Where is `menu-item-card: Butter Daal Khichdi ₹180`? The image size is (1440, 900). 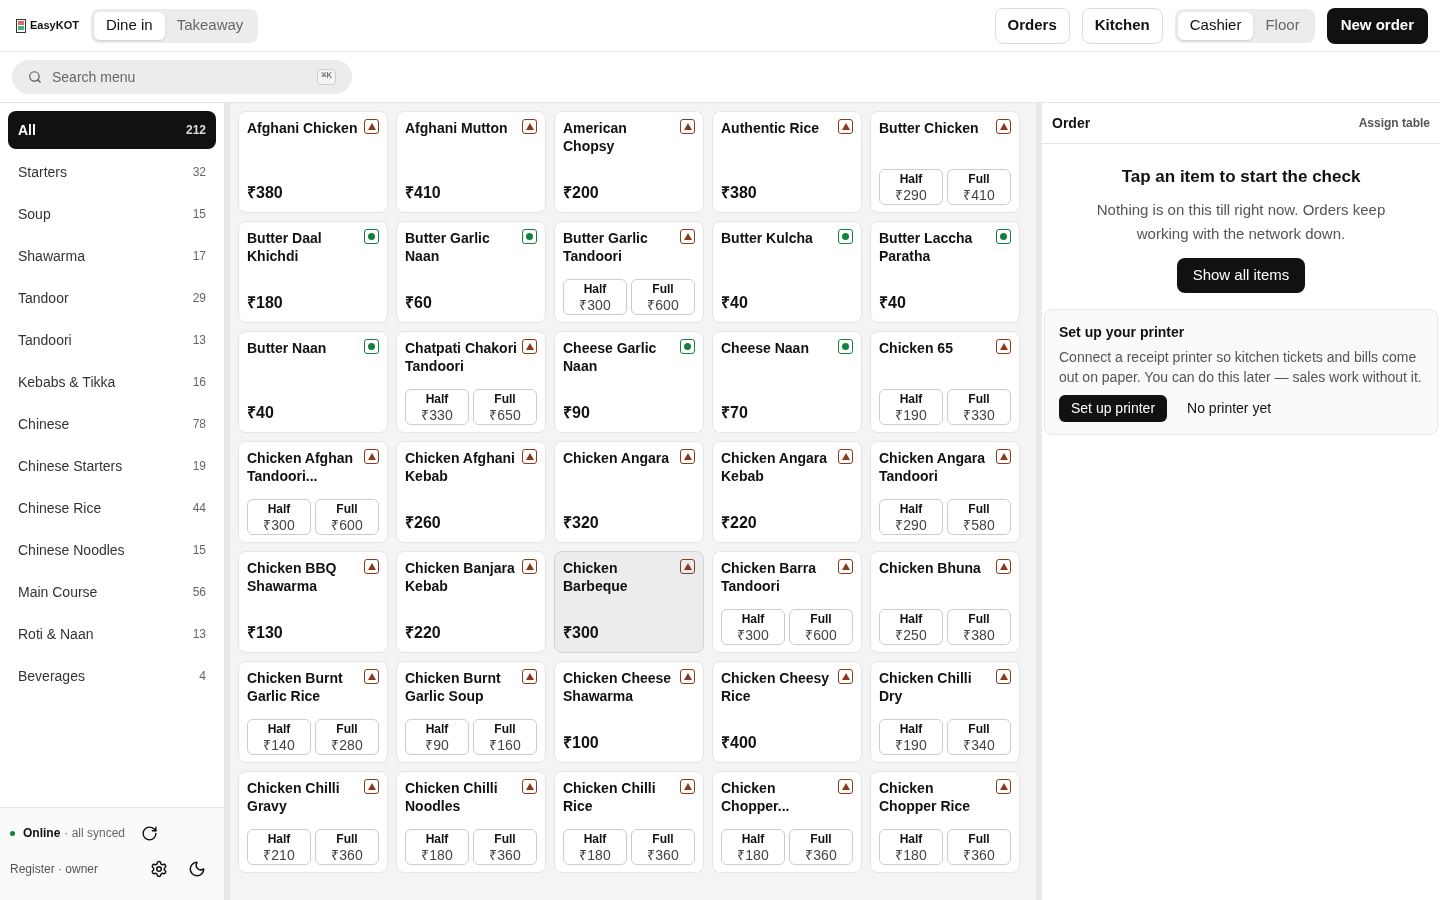
menu-item-card: Butter Daal Khichdi ₹180 is located at coordinates (313, 272).